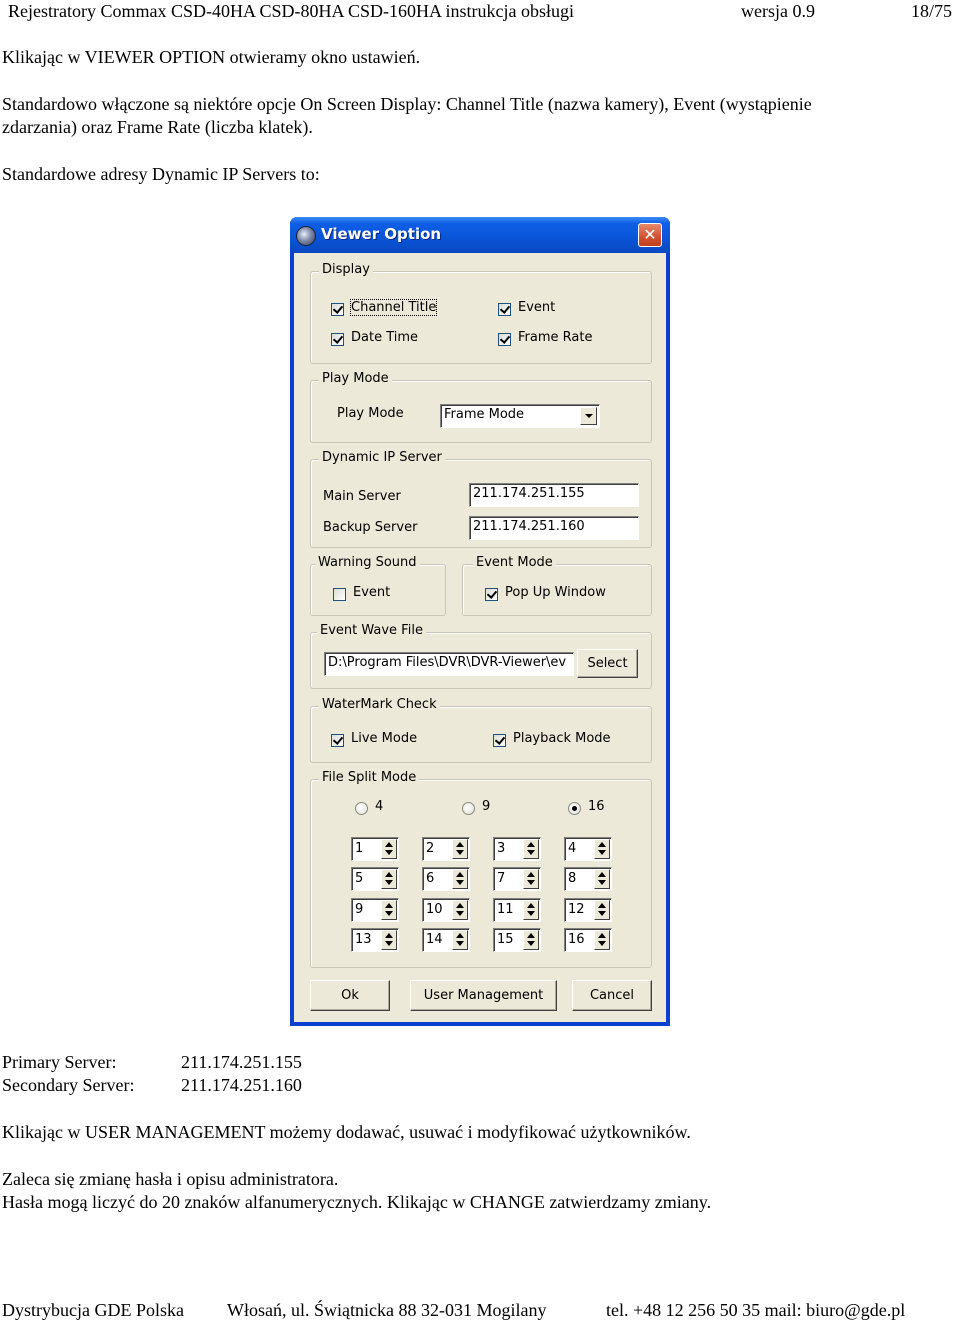  Describe the element at coordinates (384, 337) in the screenshot. I see `date-time-label: Date Time` at that location.